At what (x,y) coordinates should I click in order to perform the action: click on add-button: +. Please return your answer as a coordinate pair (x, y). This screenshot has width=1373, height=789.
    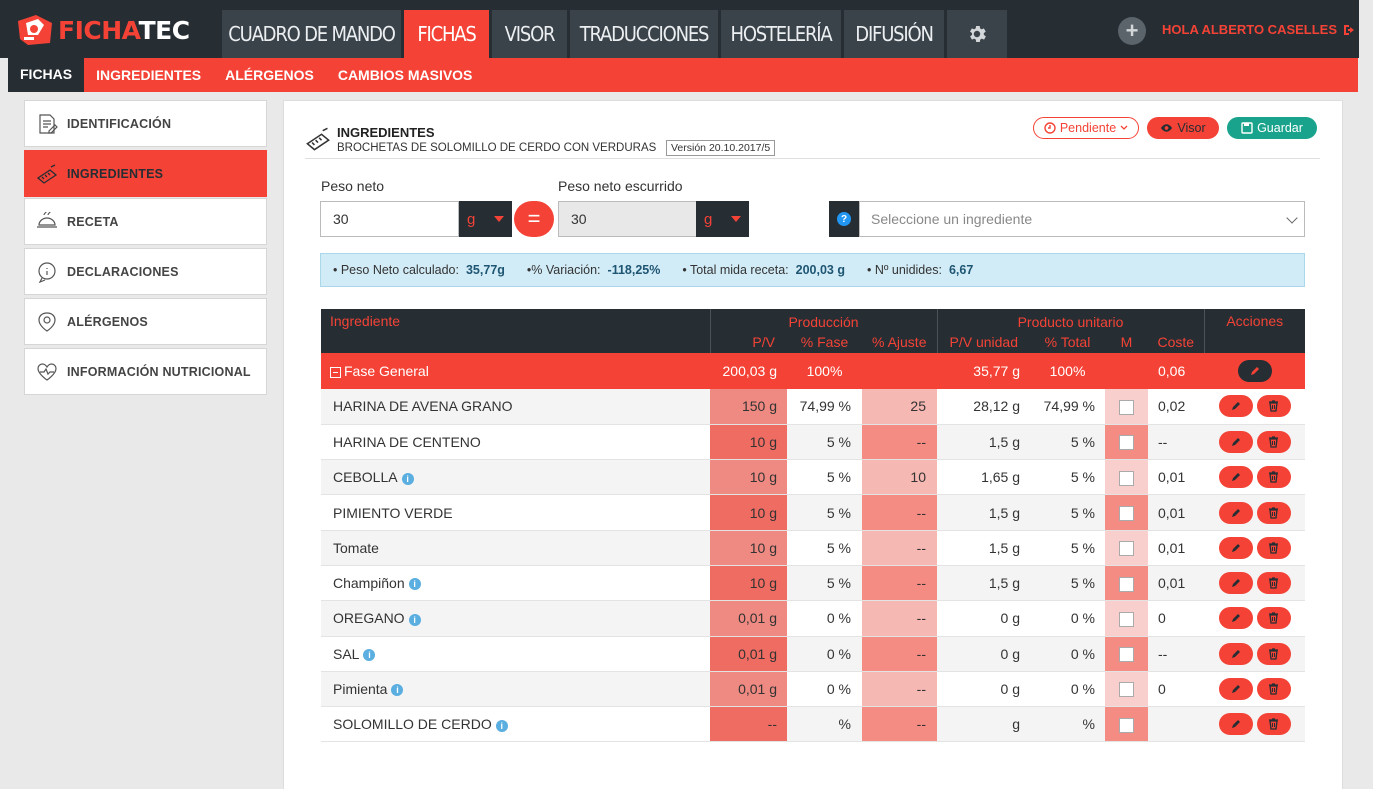
    Looking at the image, I should click on (1132, 31).